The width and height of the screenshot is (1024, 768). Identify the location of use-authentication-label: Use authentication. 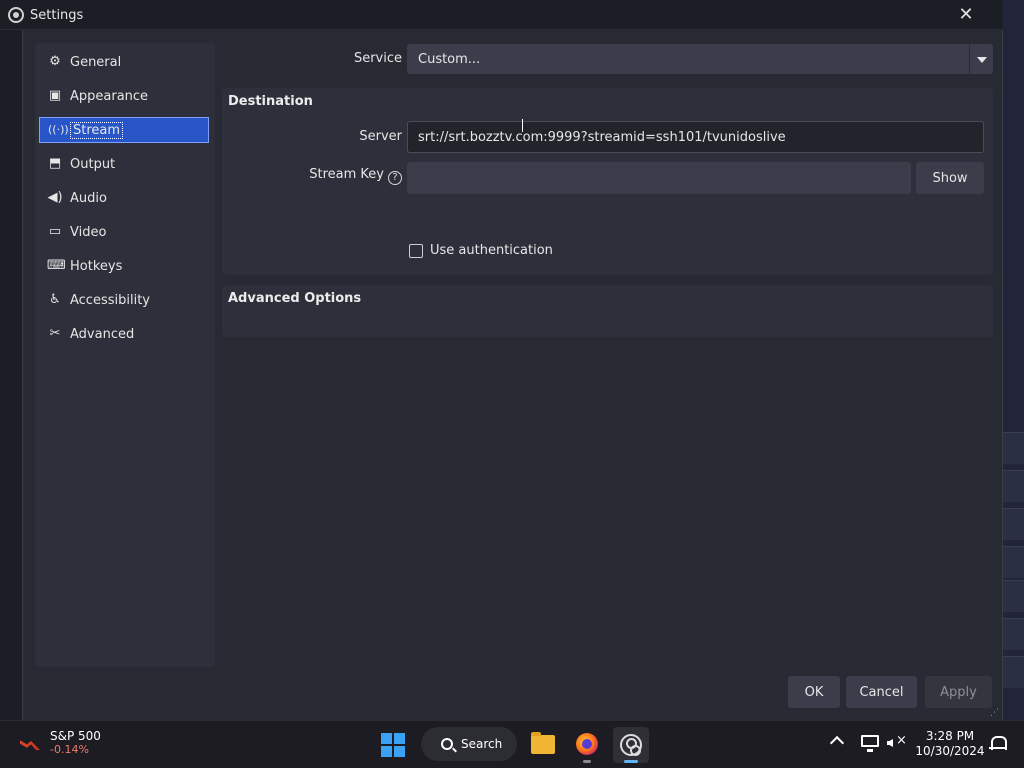
(491, 250).